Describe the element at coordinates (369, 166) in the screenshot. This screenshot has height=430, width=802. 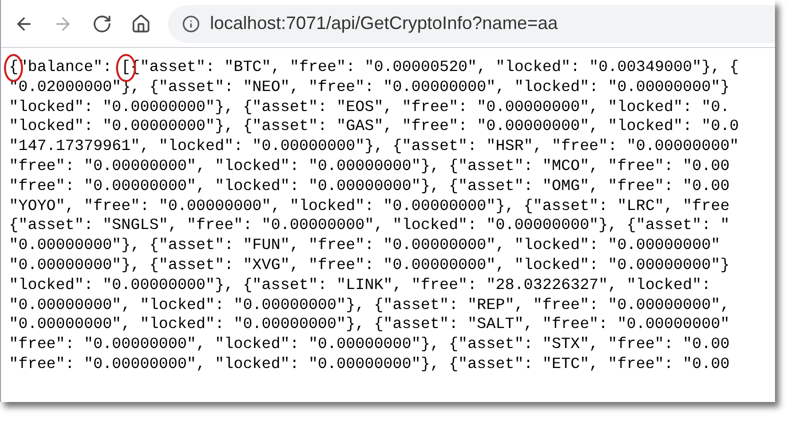
I see `json-text-line: "free": "0.00000000", "locked": "0.00000000"}, {"asset": "MCO", "free": "0.00` at that location.